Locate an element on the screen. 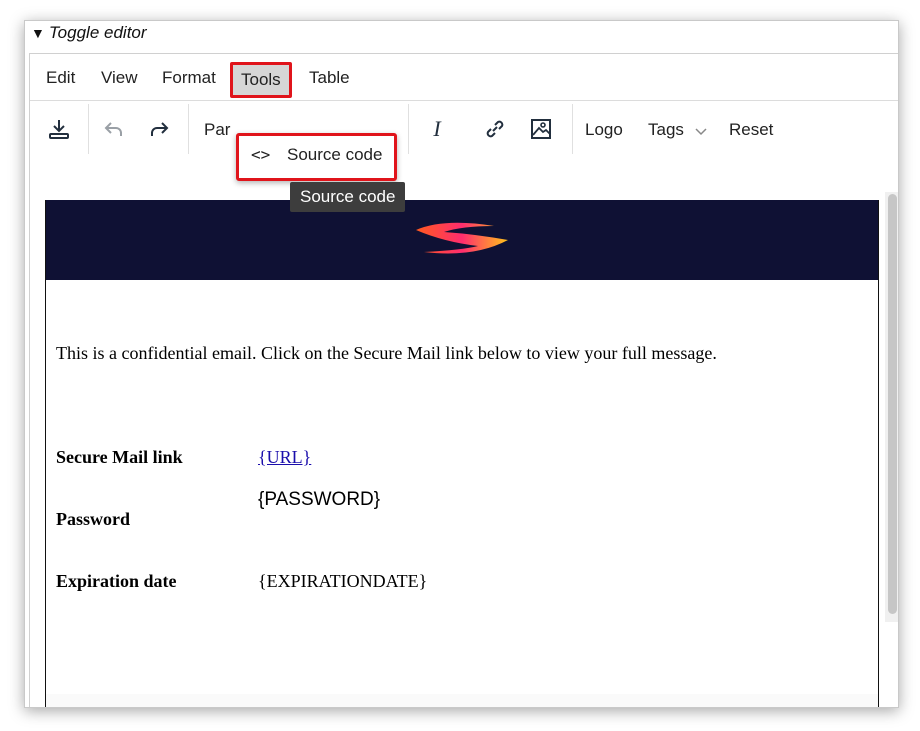  menu-edit: Edit is located at coordinates (60, 78).